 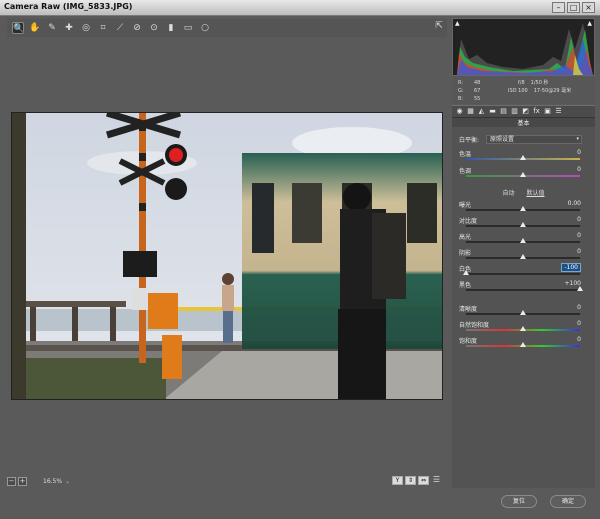 I want to click on shadow-clipping-icon: ▲, so click(x=457, y=23).